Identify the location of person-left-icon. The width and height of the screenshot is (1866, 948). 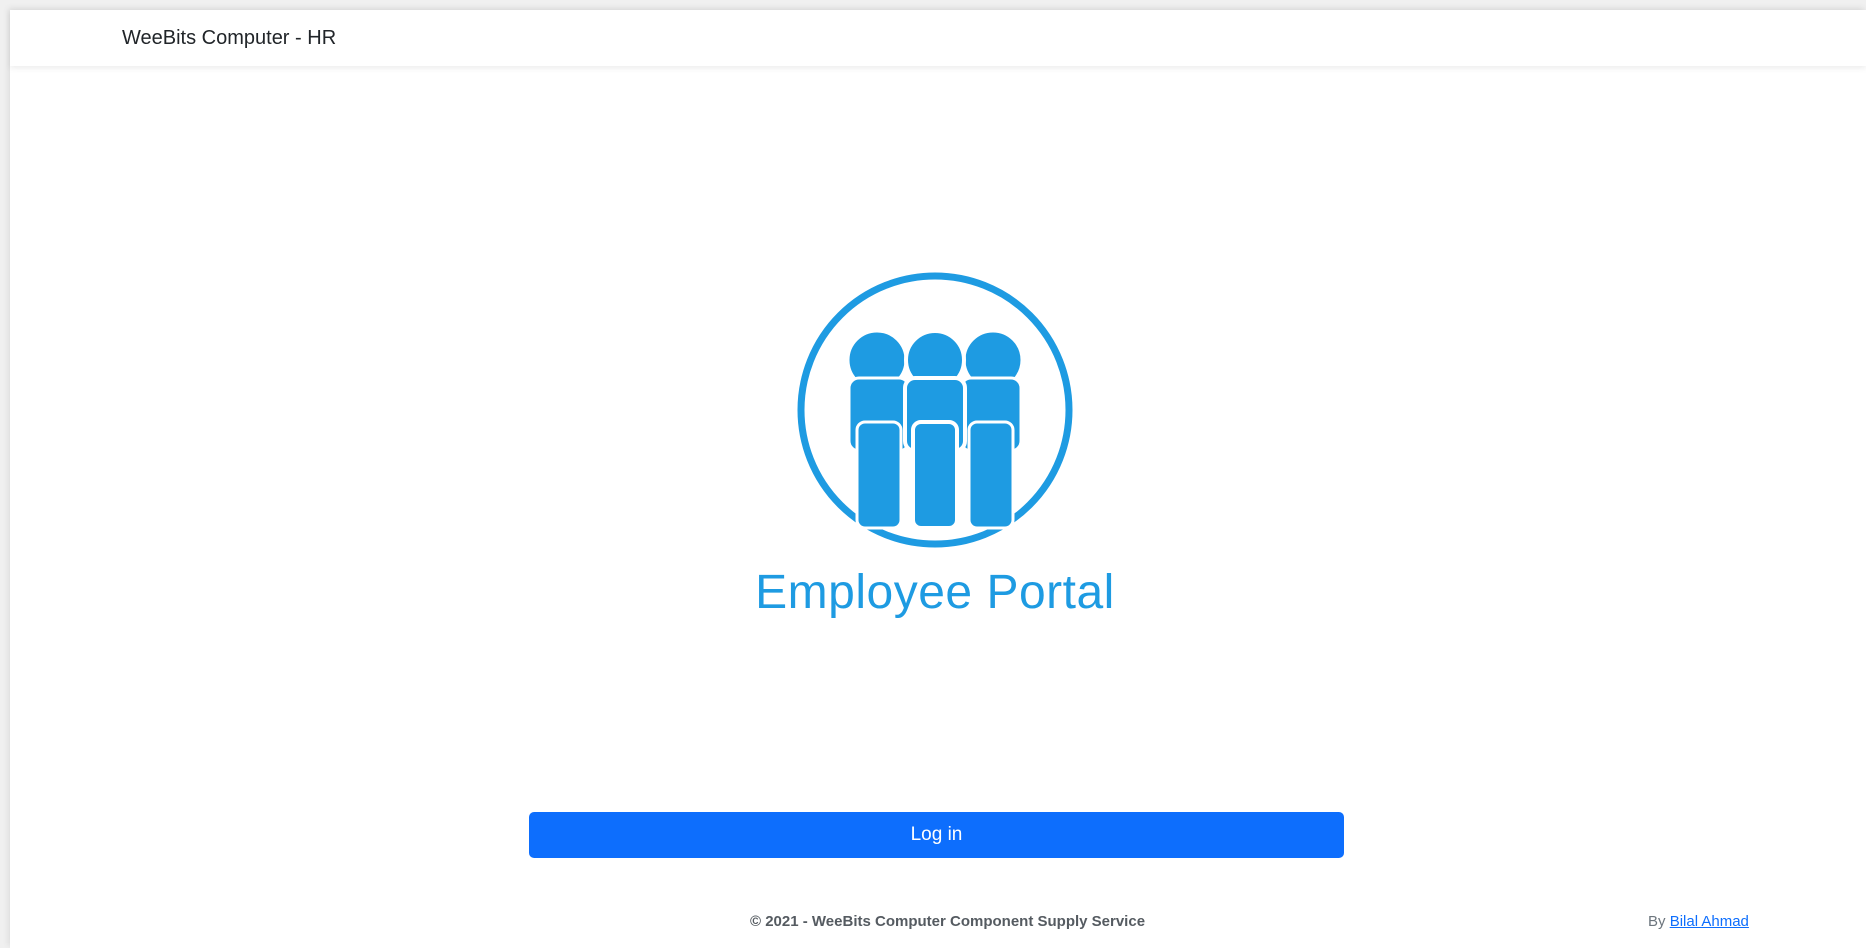
(878, 429).